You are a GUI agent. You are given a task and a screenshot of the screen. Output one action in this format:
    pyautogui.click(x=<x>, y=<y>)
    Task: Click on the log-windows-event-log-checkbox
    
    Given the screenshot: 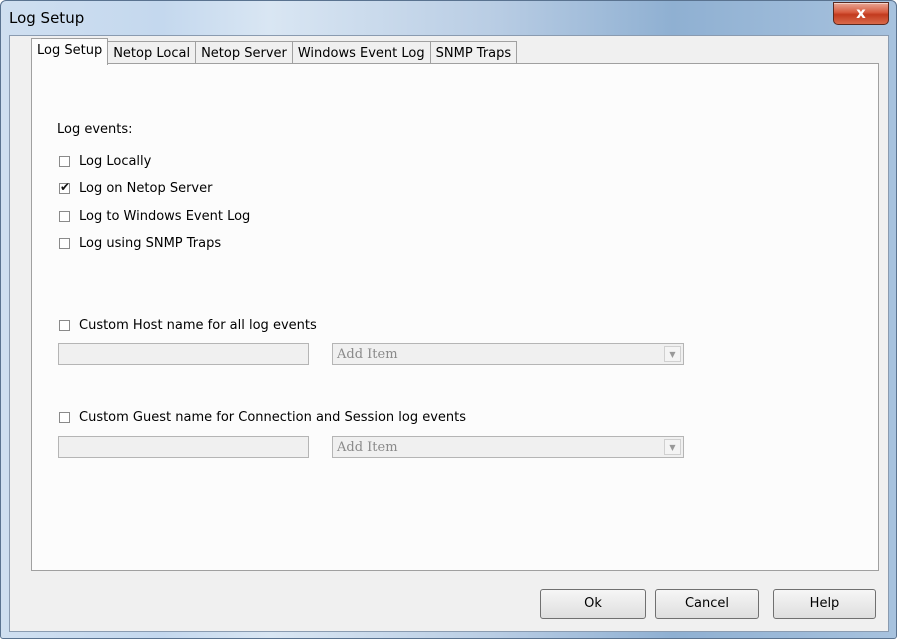 What is the action you would take?
    pyautogui.click(x=64, y=216)
    